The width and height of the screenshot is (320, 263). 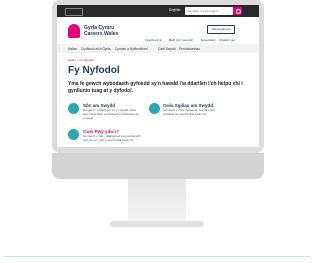 What do you see at coordinates (227, 40) in the screenshot?
I see `header-link-search-web: Chwilio'r we` at bounding box center [227, 40].